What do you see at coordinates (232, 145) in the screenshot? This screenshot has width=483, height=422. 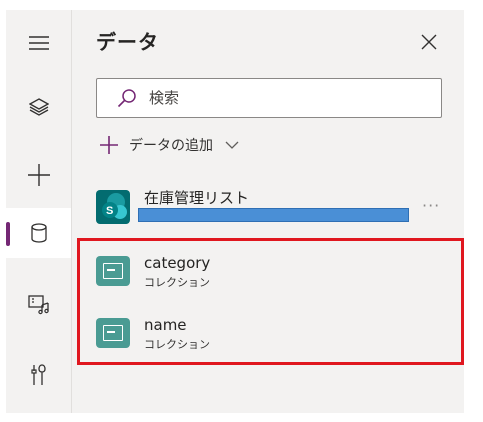 I see `chevron-down-icon` at bounding box center [232, 145].